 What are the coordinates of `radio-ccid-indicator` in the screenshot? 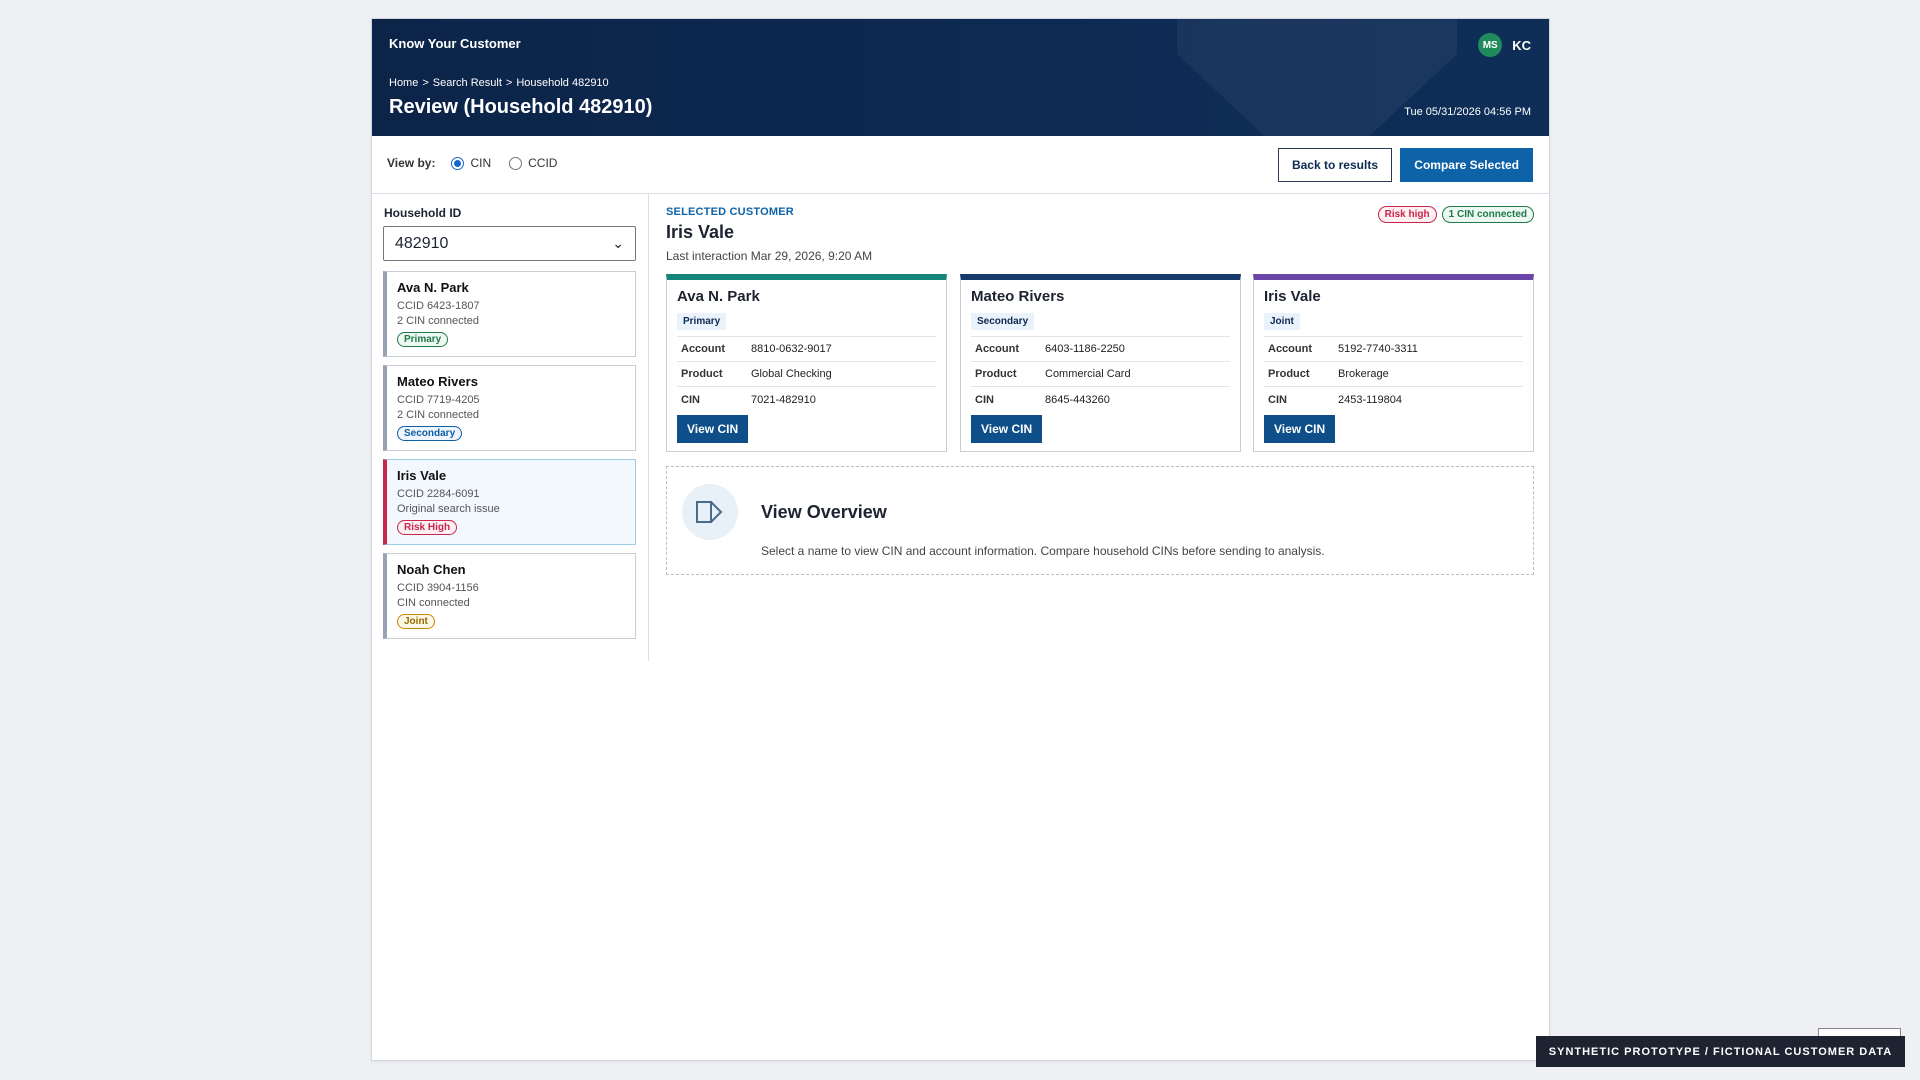 It's located at (516, 163).